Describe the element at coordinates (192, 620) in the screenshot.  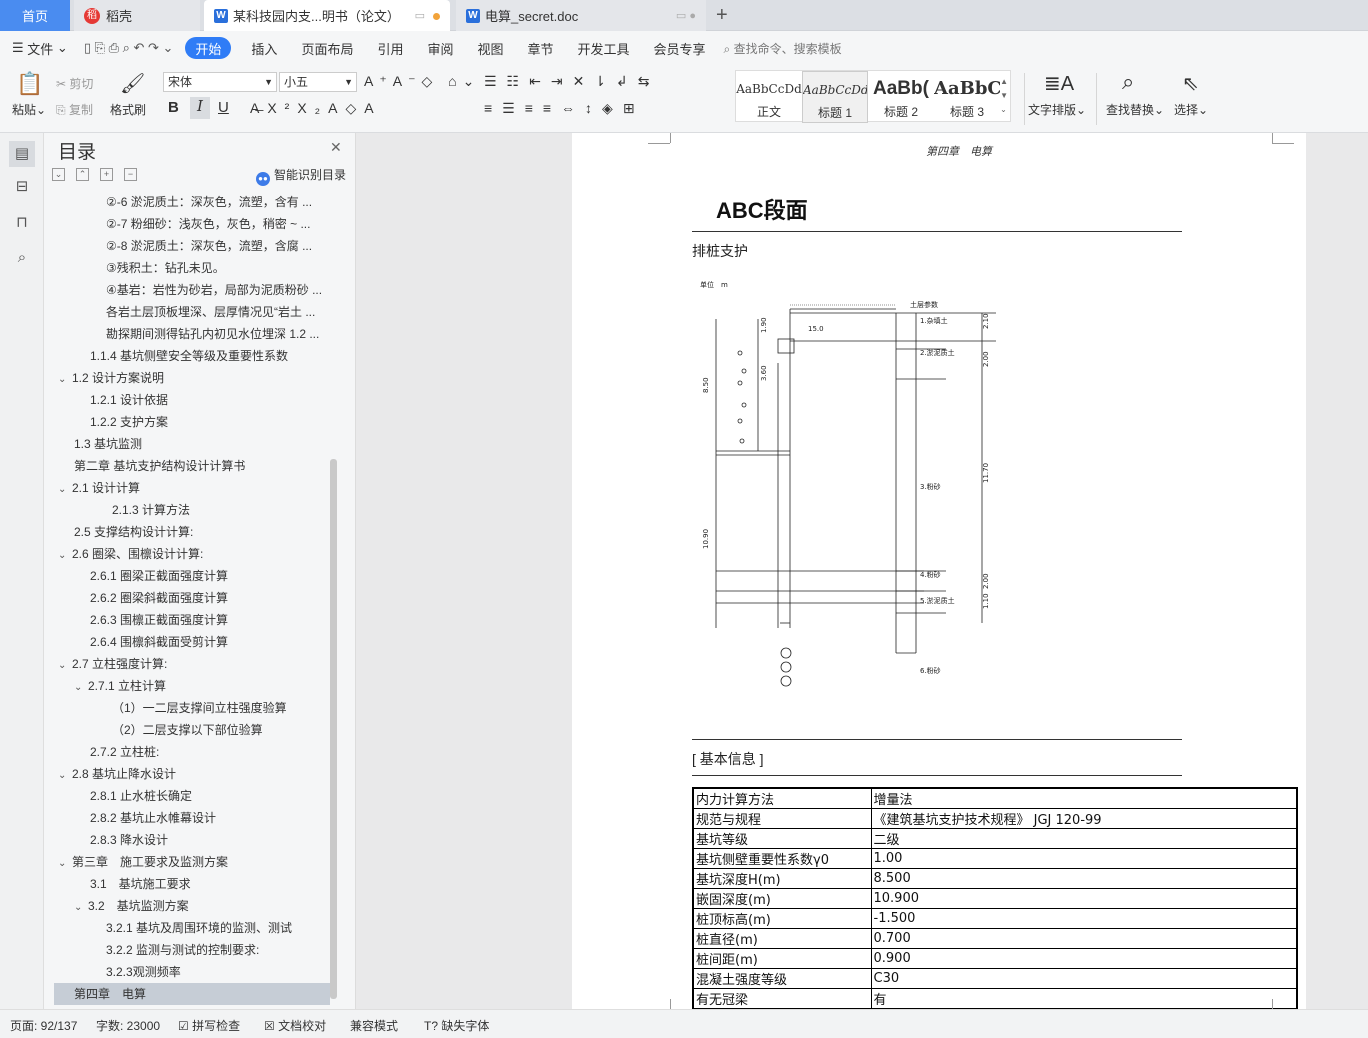
I see `toc-item: 2.6.3 围檩正截面强度计算` at that location.